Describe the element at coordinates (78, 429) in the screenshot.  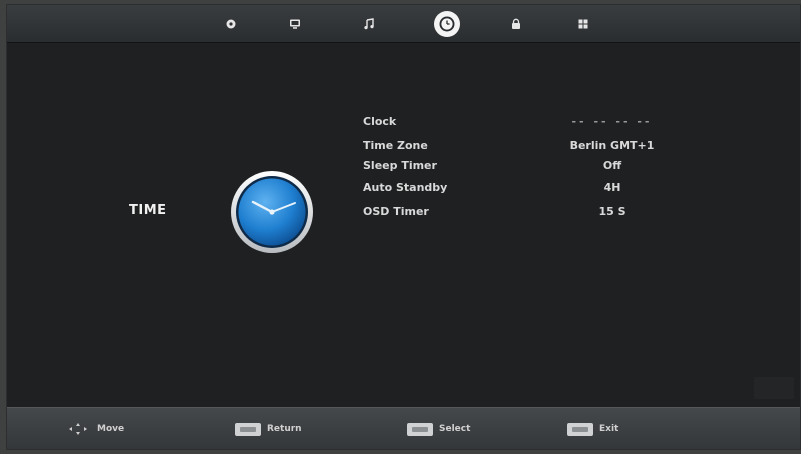
I see `navigation-arrows-icon` at that location.